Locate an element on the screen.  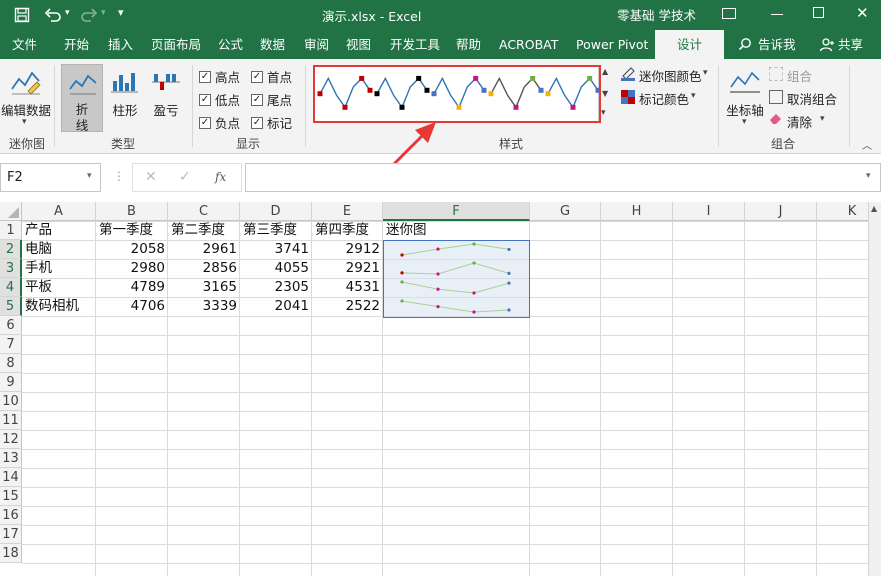
column-chart-icon is located at coordinates (125, 82).